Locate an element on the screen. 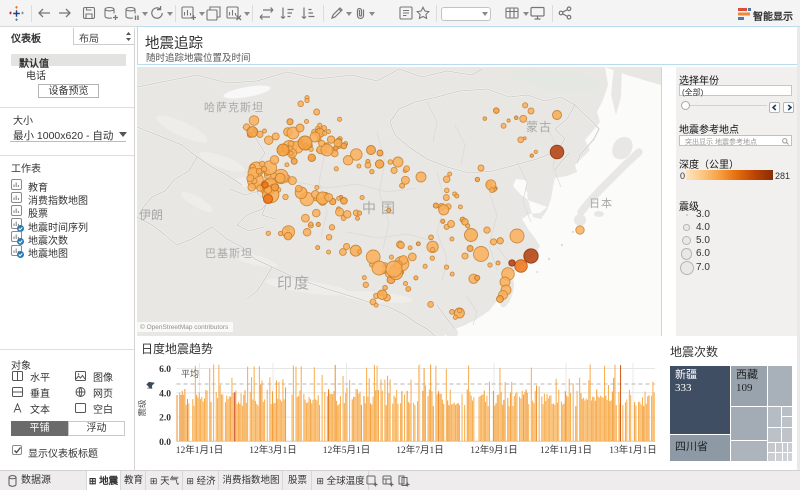 Image resolution: width=800 pixels, height=490 pixels. svg-text: 蒙古 is located at coordinates (539, 126).